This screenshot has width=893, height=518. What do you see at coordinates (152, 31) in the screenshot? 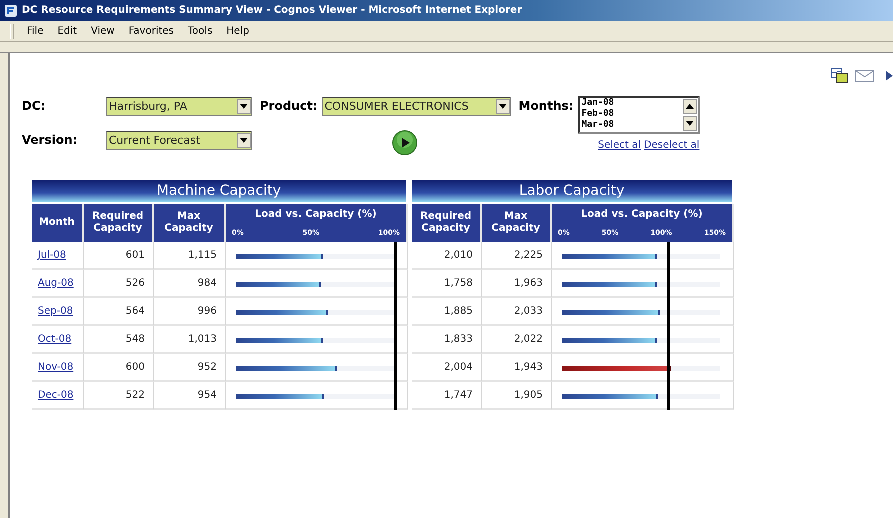
I see `menu-item: Favorites` at bounding box center [152, 31].